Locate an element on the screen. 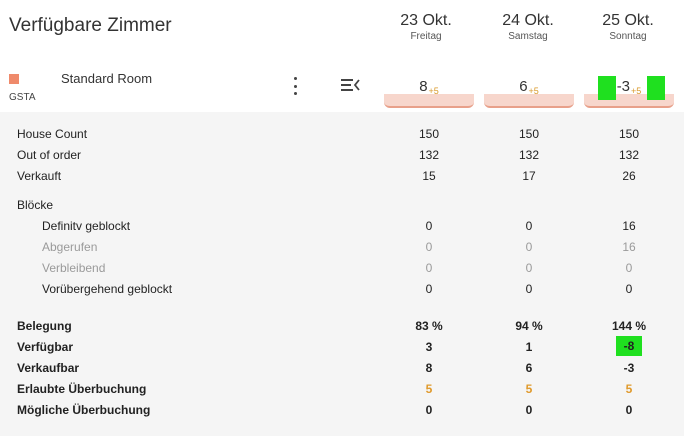 This screenshot has height=436, width=684. redacted-area is located at coordinates (41, 77).